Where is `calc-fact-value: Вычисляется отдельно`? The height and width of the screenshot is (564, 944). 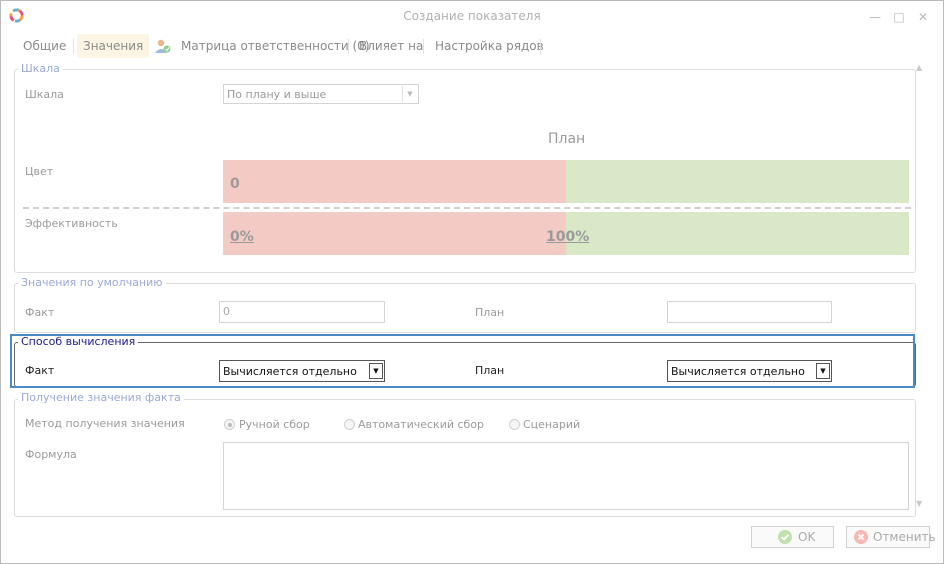 calc-fact-value: Вычисляется отдельно is located at coordinates (290, 371).